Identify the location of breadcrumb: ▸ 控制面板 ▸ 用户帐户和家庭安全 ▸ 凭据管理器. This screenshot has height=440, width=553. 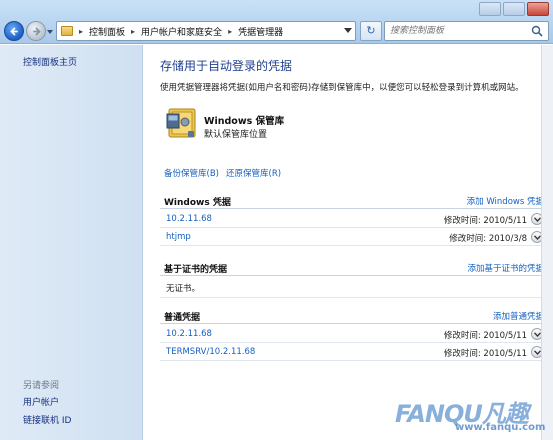
(181, 31).